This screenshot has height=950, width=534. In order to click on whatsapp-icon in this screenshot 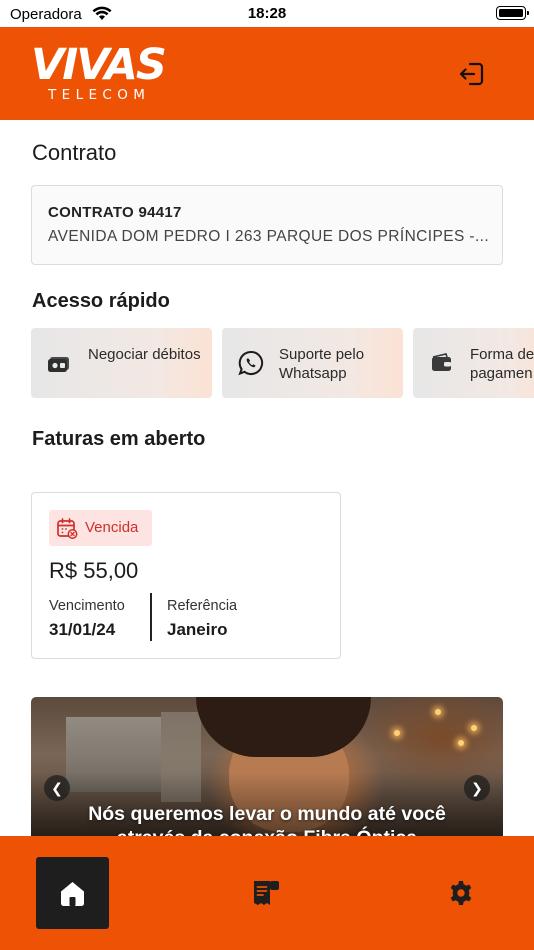, I will do `click(251, 363)`.